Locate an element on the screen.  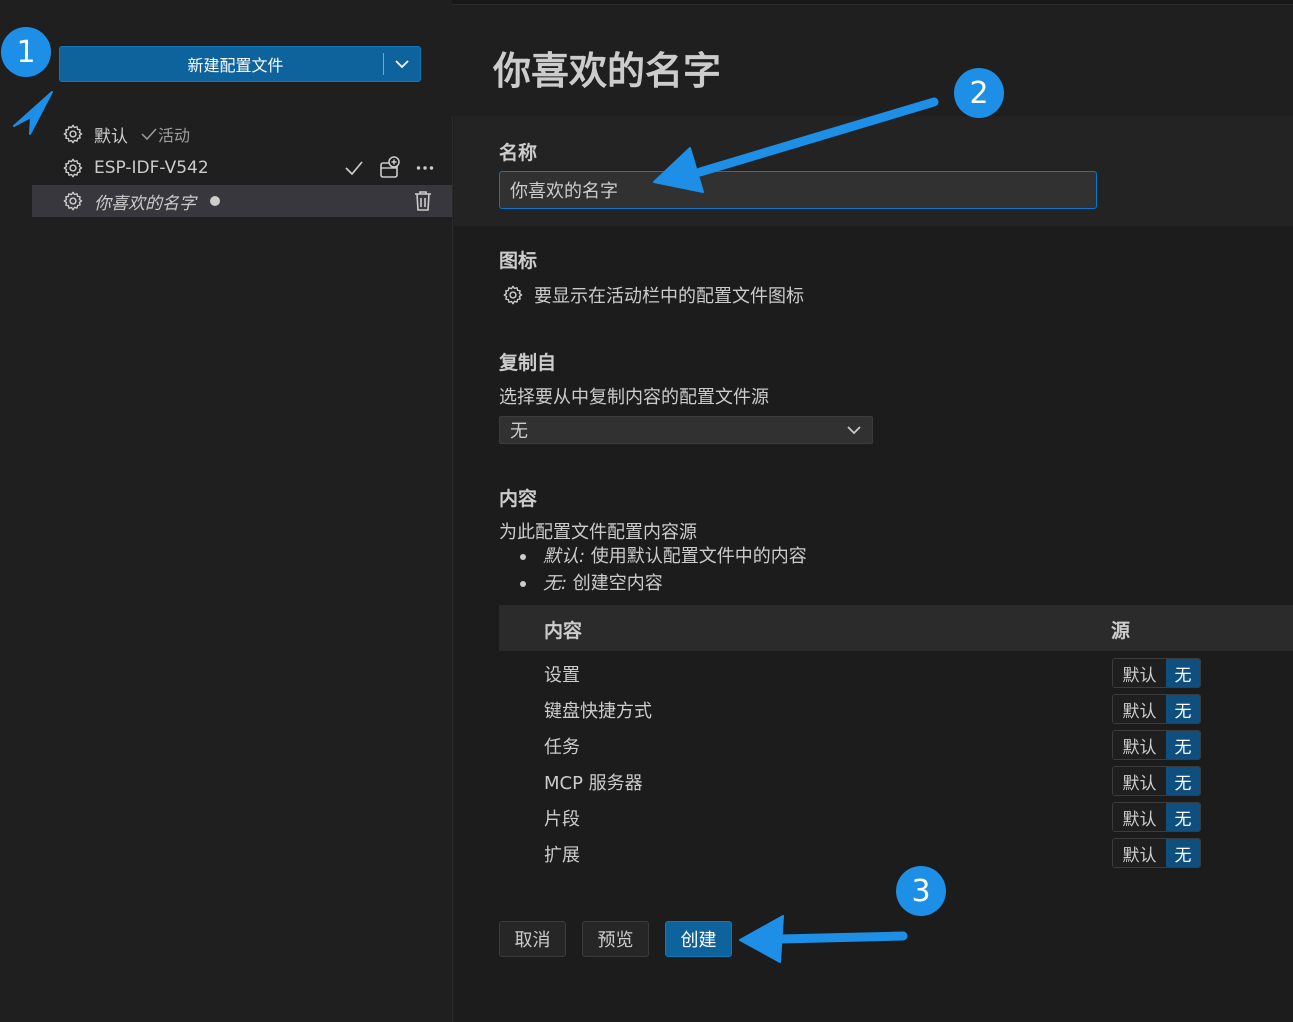
step-badge-1: 1 is located at coordinates (26, 52).